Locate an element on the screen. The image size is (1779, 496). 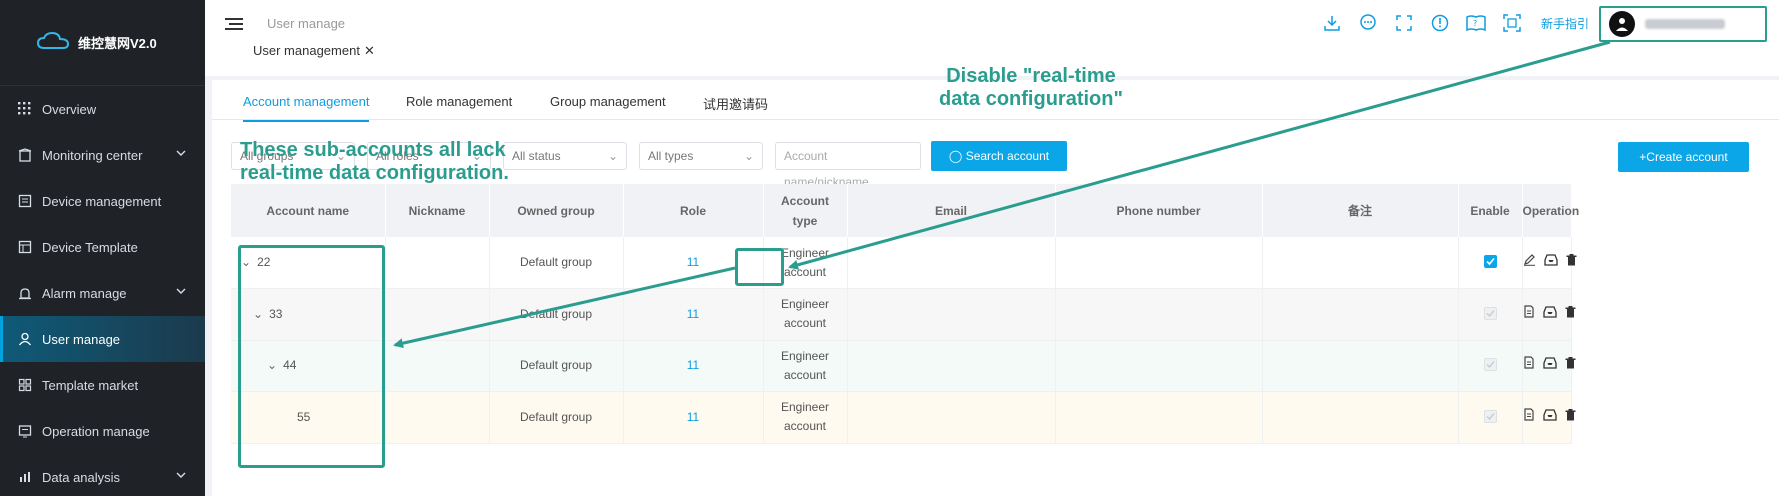
col-account-name: Account name is located at coordinates (308, 210).